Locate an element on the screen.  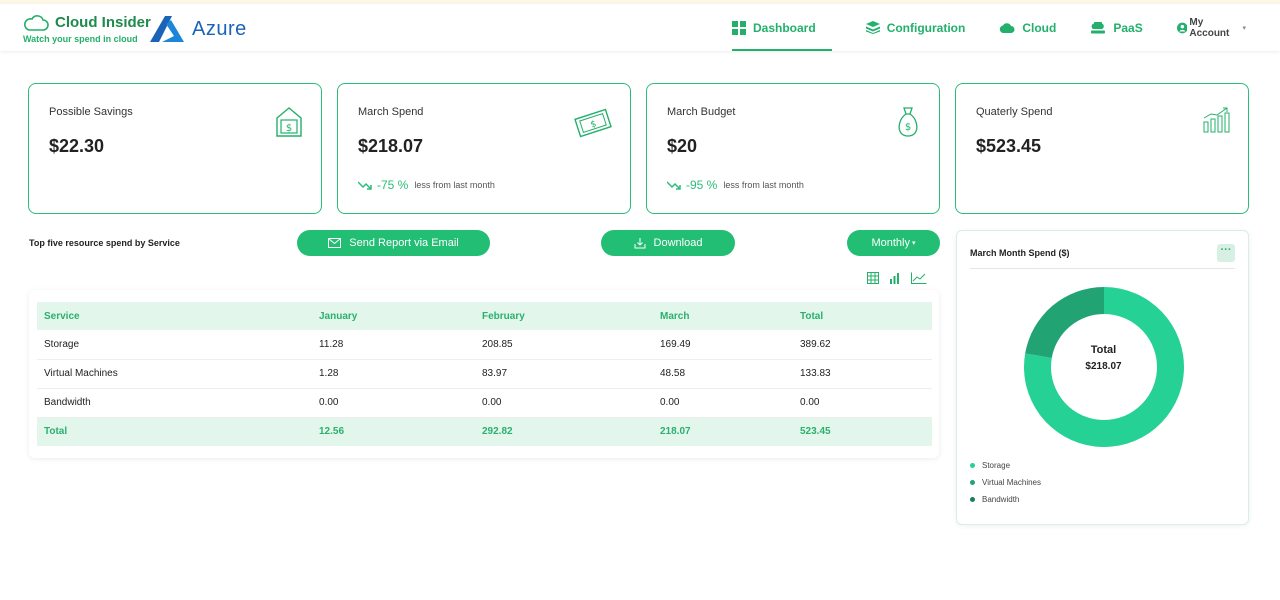
cloud-icon is located at coordinates (1007, 28).